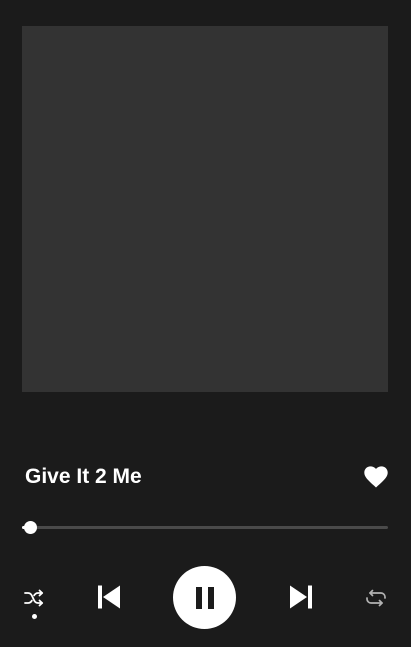 This screenshot has height=647, width=411. I want to click on track-title: Give It 2 Me, so click(83, 476).